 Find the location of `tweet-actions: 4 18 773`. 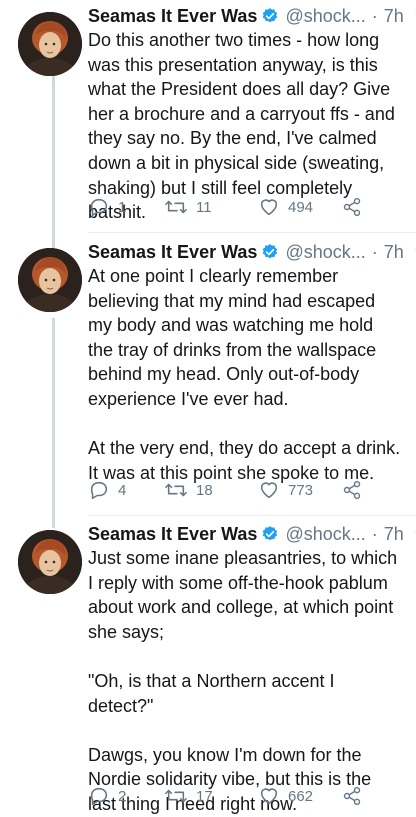

tweet-actions: 4 18 773 is located at coordinates (238, 490).